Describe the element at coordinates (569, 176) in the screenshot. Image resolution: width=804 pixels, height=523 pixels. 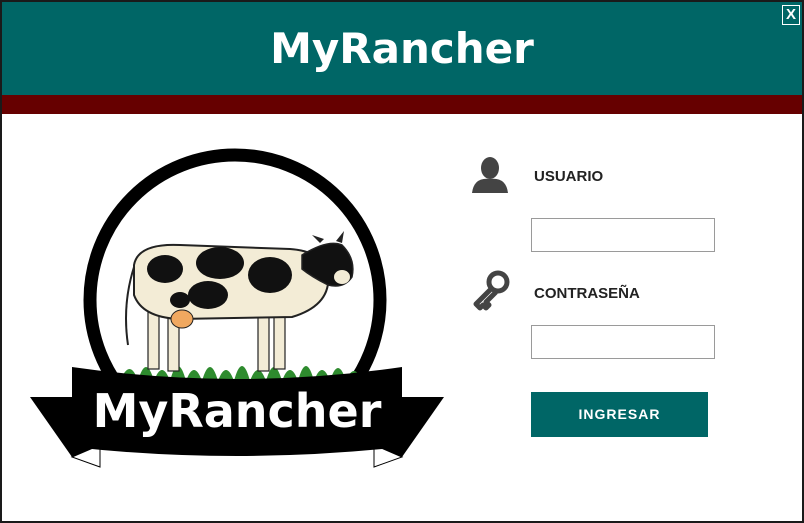
I see `username-label: USUARIO` at that location.